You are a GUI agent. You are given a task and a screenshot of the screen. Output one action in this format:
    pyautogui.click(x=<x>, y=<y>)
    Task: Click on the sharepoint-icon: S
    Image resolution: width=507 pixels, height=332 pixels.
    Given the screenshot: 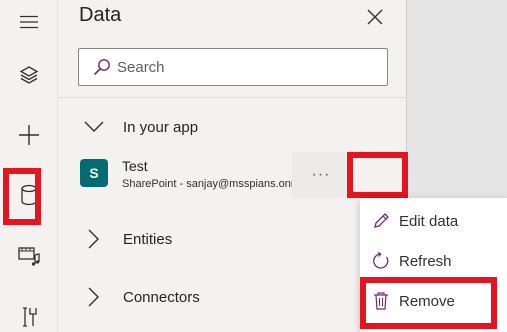 What is the action you would take?
    pyautogui.click(x=94, y=173)
    